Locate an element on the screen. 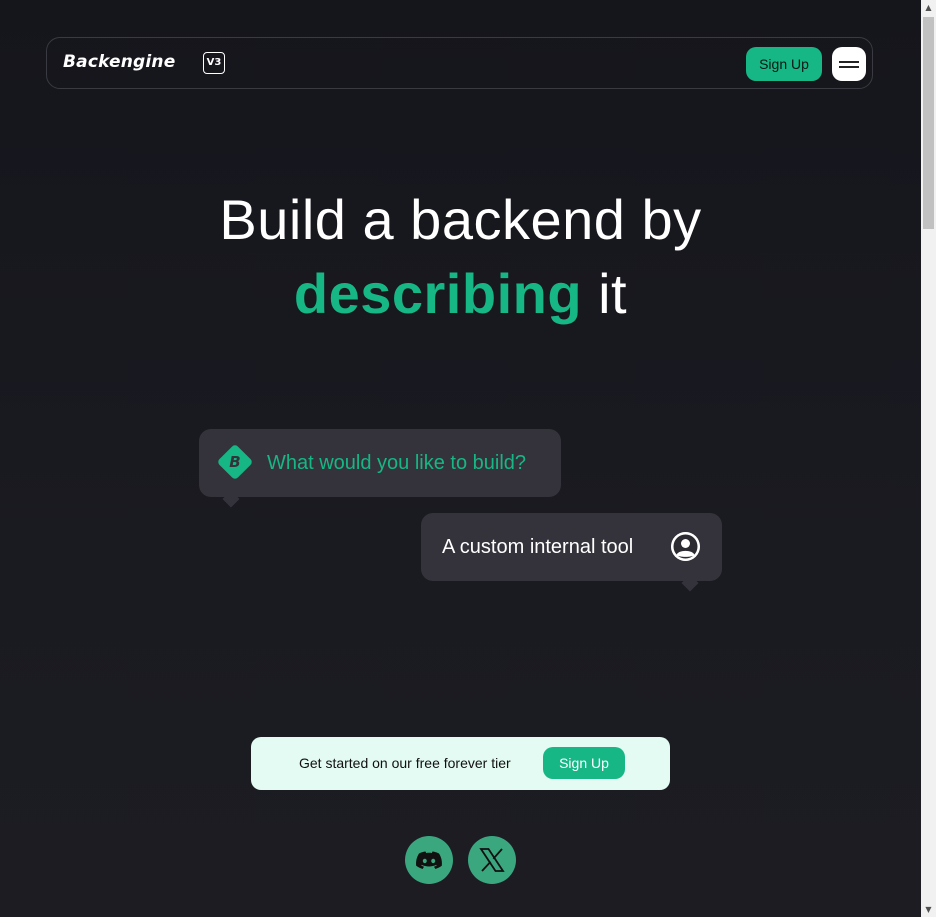  hero-heading-line1: Build a backend by is located at coordinates (460, 219).